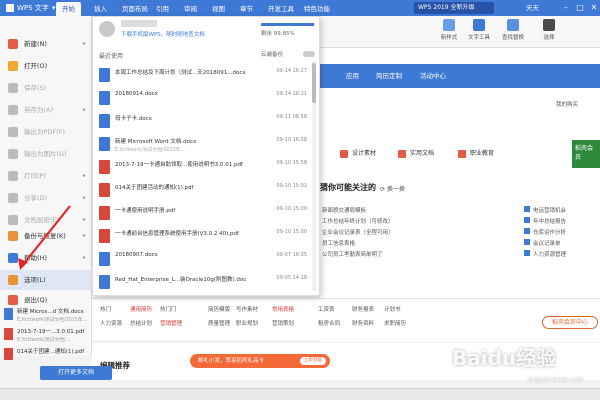  Describe the element at coordinates (326, 309) in the screenshot. I see `category-link: 工资表` at that location.